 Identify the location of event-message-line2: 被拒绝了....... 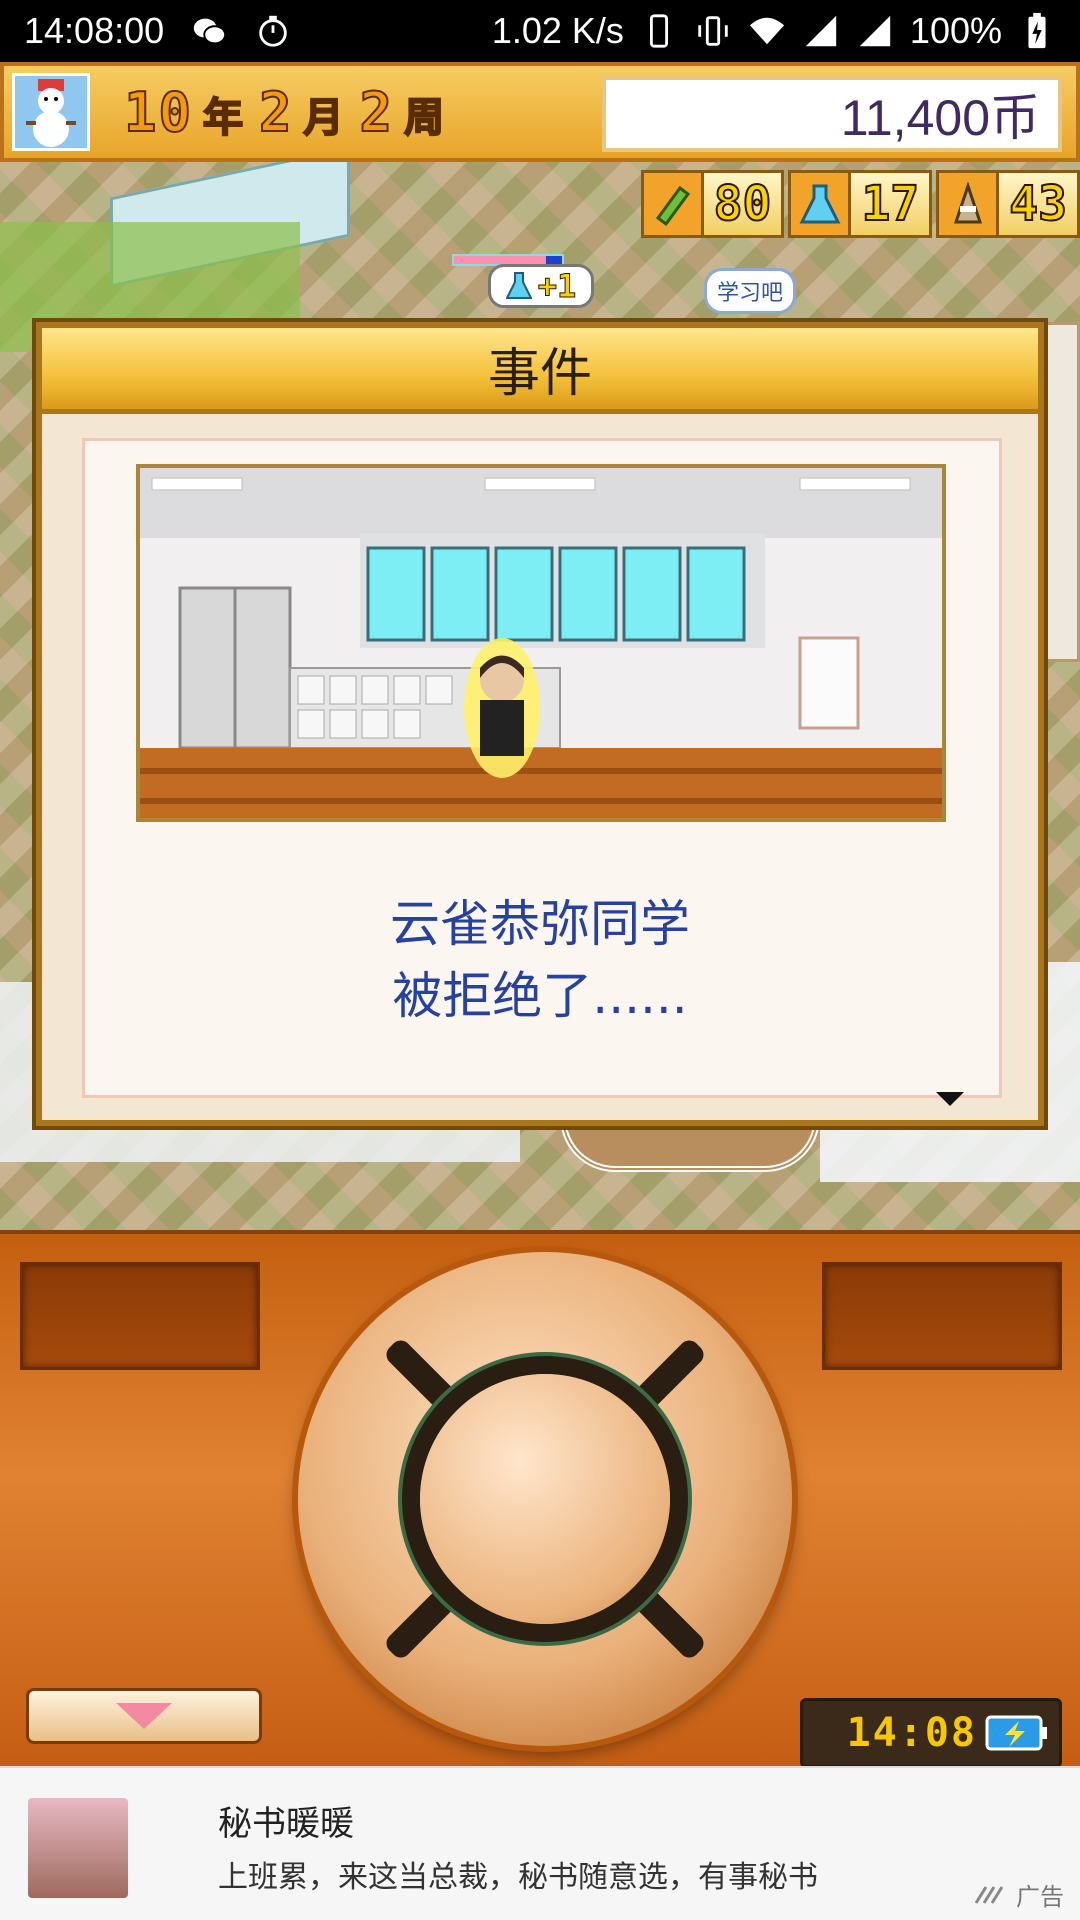
(540, 996).